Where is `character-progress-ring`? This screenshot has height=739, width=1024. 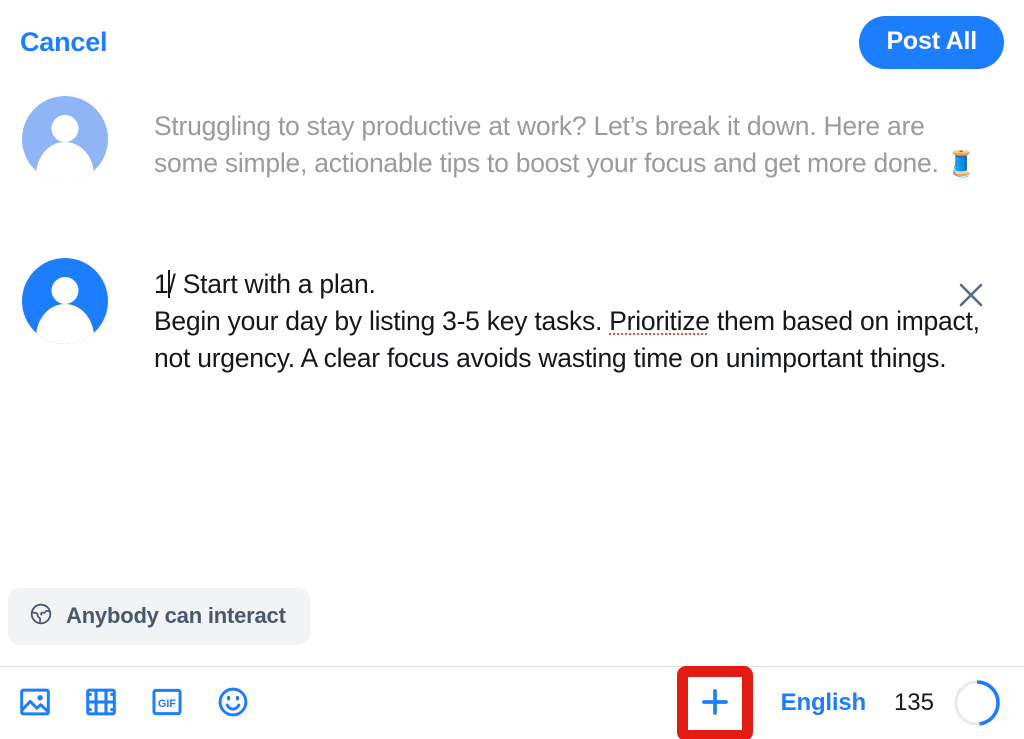
character-progress-ring is located at coordinates (977, 703).